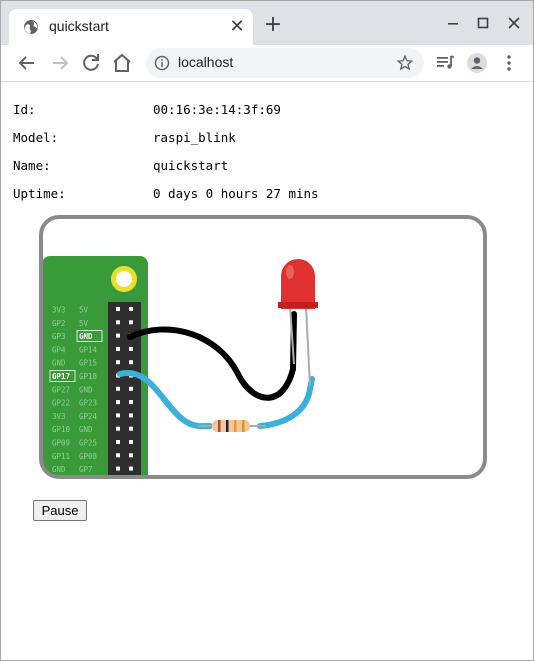 Image resolution: width=534 pixels, height=661 pixels. Describe the element at coordinates (59, 349) in the screenshot. I see `pin-label: GP4` at that location.